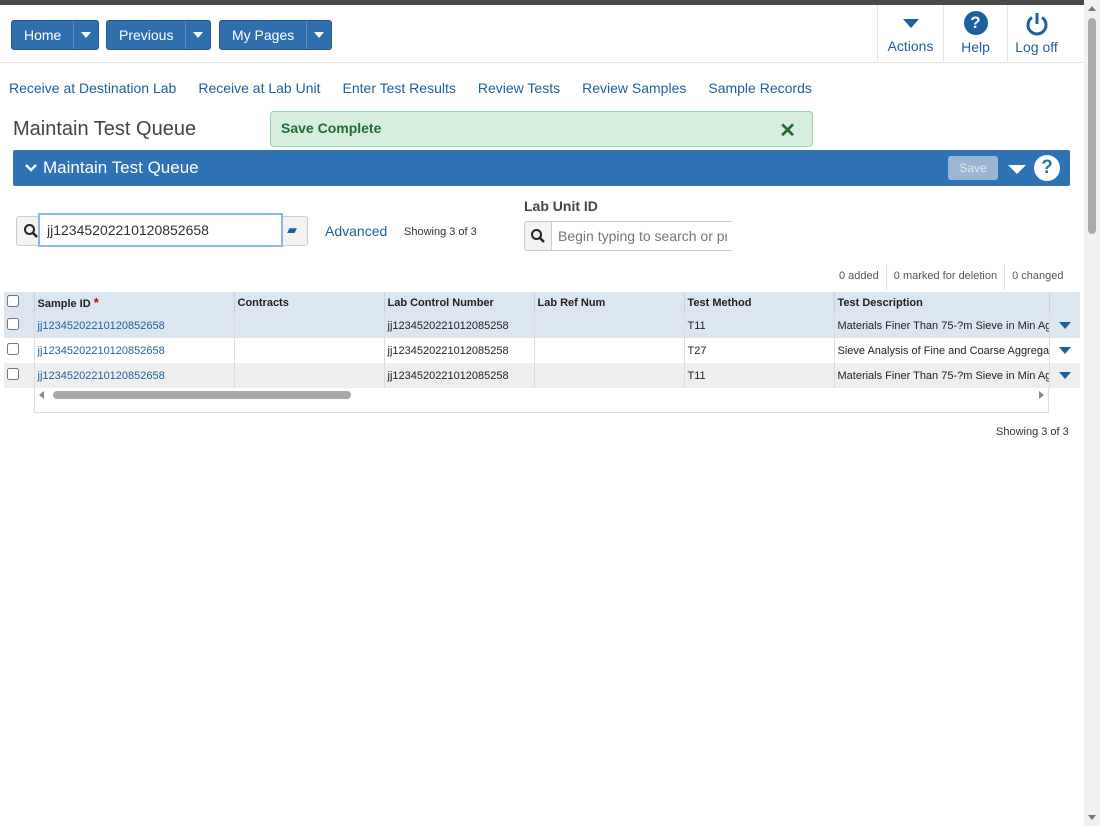  Describe the element at coordinates (259, 88) in the screenshot. I see `link-receive-lab-unit: Receive at Lab Unit` at that location.